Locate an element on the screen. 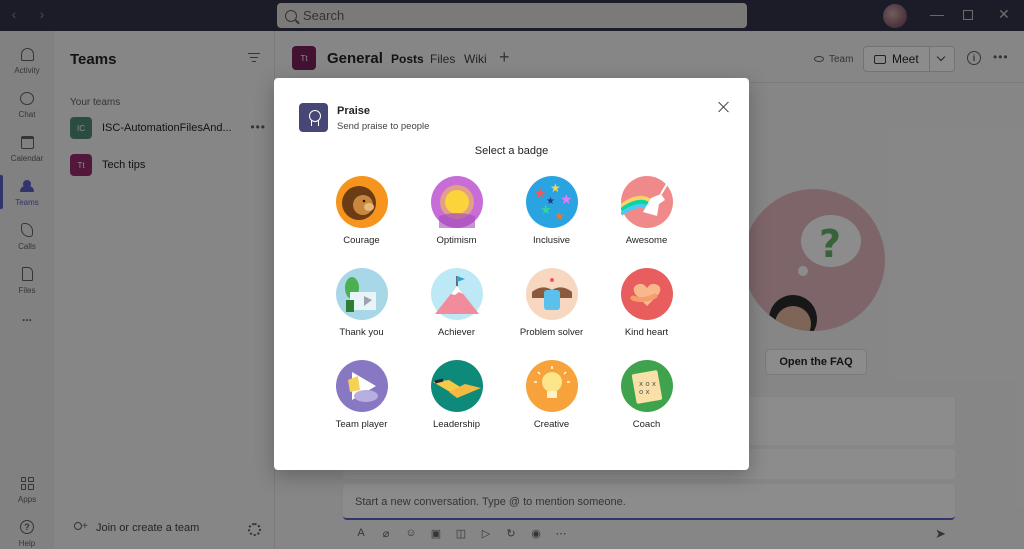 The width and height of the screenshot is (1024, 549). badge-label: Thank you is located at coordinates (361, 332).